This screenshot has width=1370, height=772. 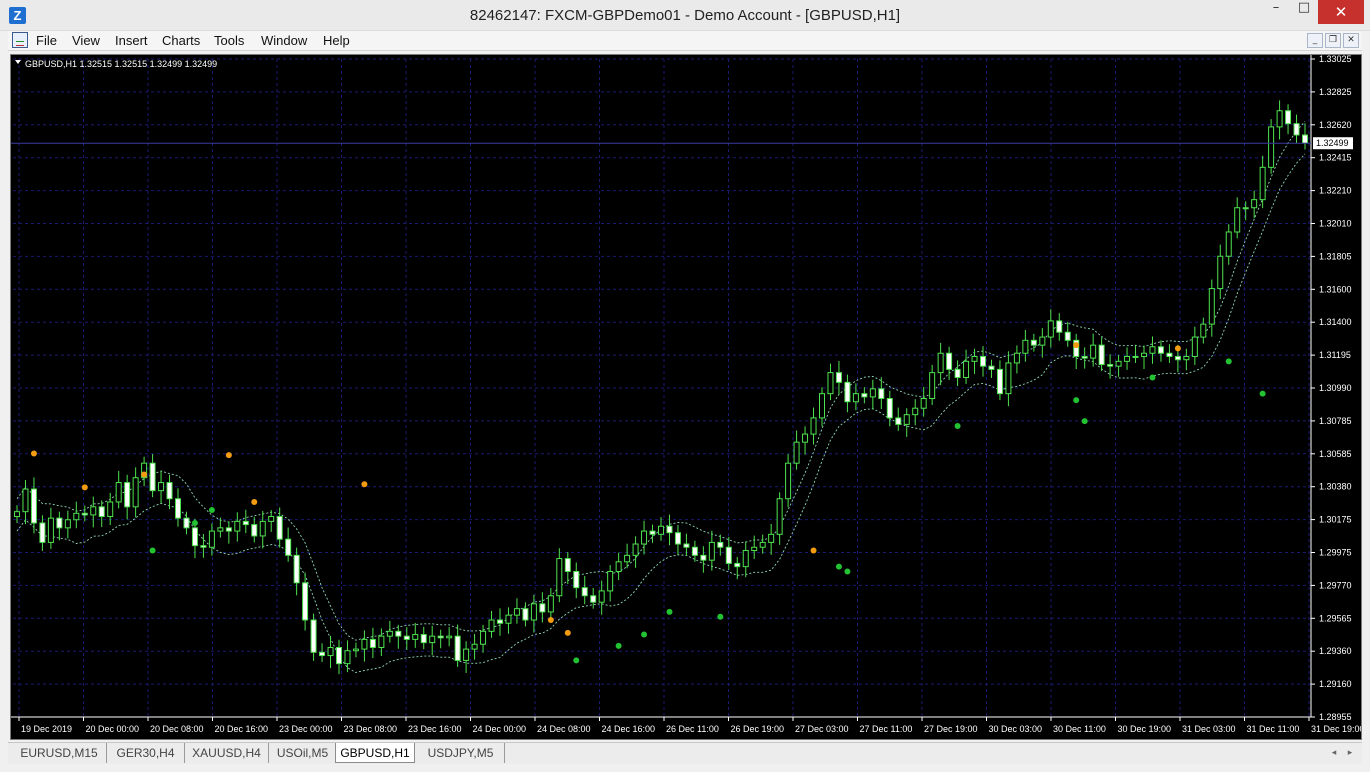 I want to click on y-tick-label: 1.32415, so click(x=1335, y=158).